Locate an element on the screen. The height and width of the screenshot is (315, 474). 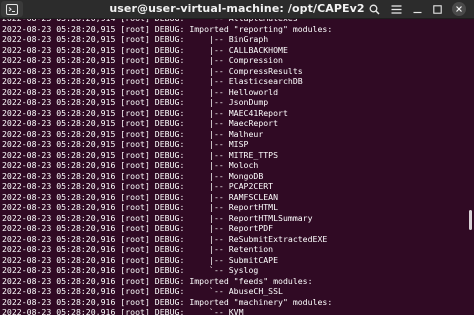
minimize-icon is located at coordinates (417, 9).